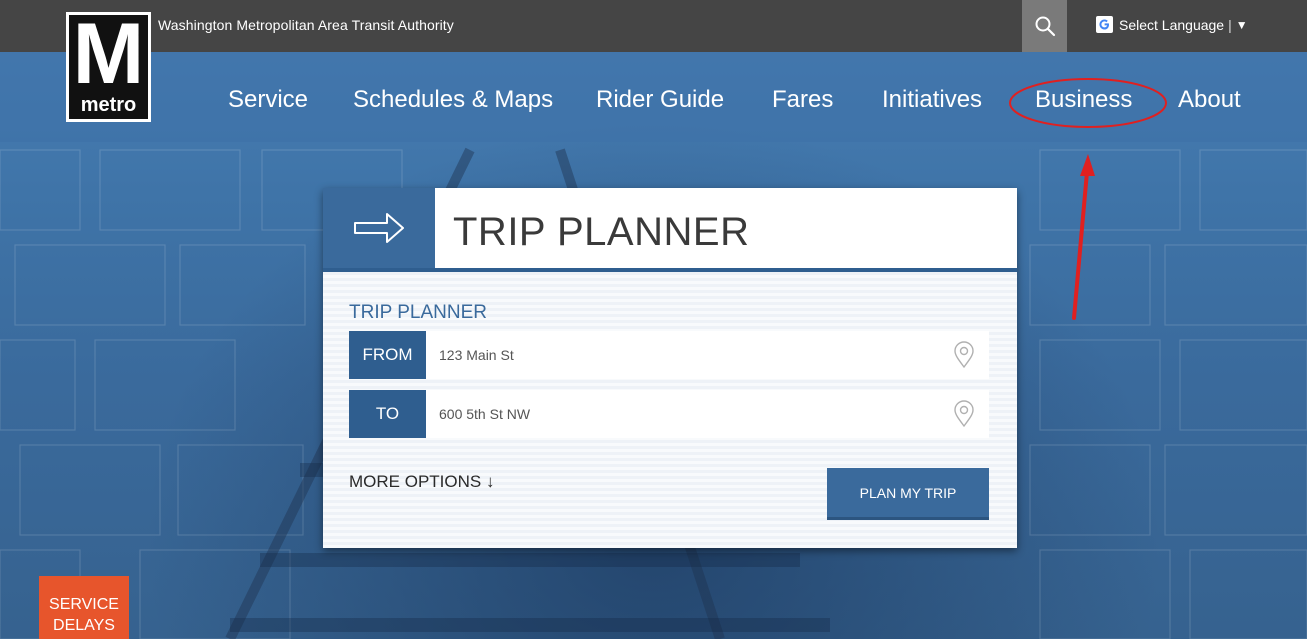 The image size is (1307, 639). Describe the element at coordinates (1083, 100) in the screenshot. I see `nav-item-business: Business` at that location.